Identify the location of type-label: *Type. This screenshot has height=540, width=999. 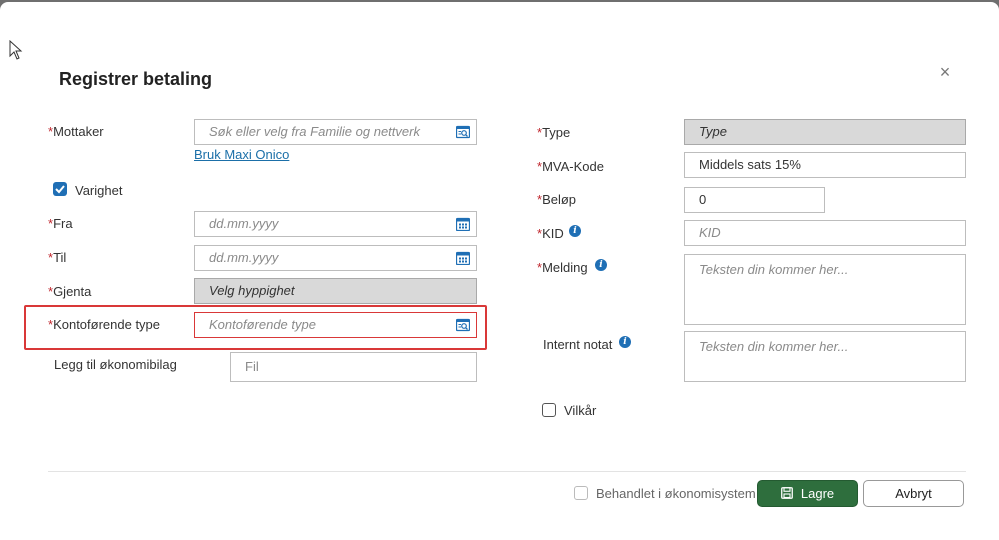
(554, 132).